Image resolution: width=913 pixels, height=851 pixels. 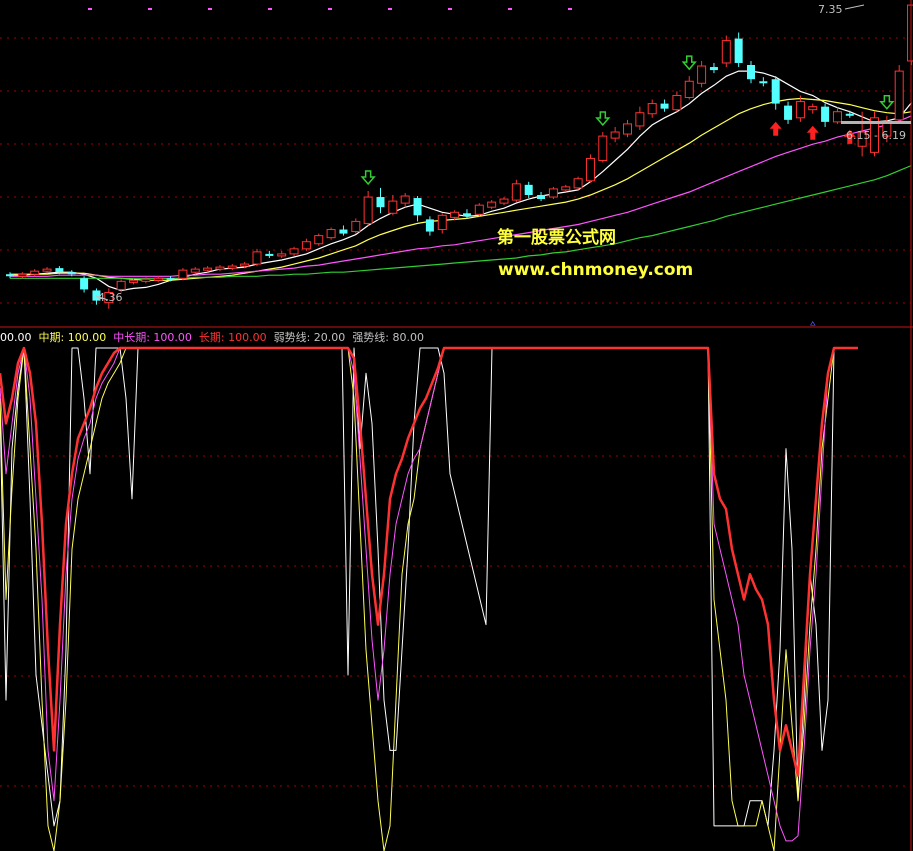 I want to click on legend-entry: 中长期: 100.00, so click(x=152, y=337).